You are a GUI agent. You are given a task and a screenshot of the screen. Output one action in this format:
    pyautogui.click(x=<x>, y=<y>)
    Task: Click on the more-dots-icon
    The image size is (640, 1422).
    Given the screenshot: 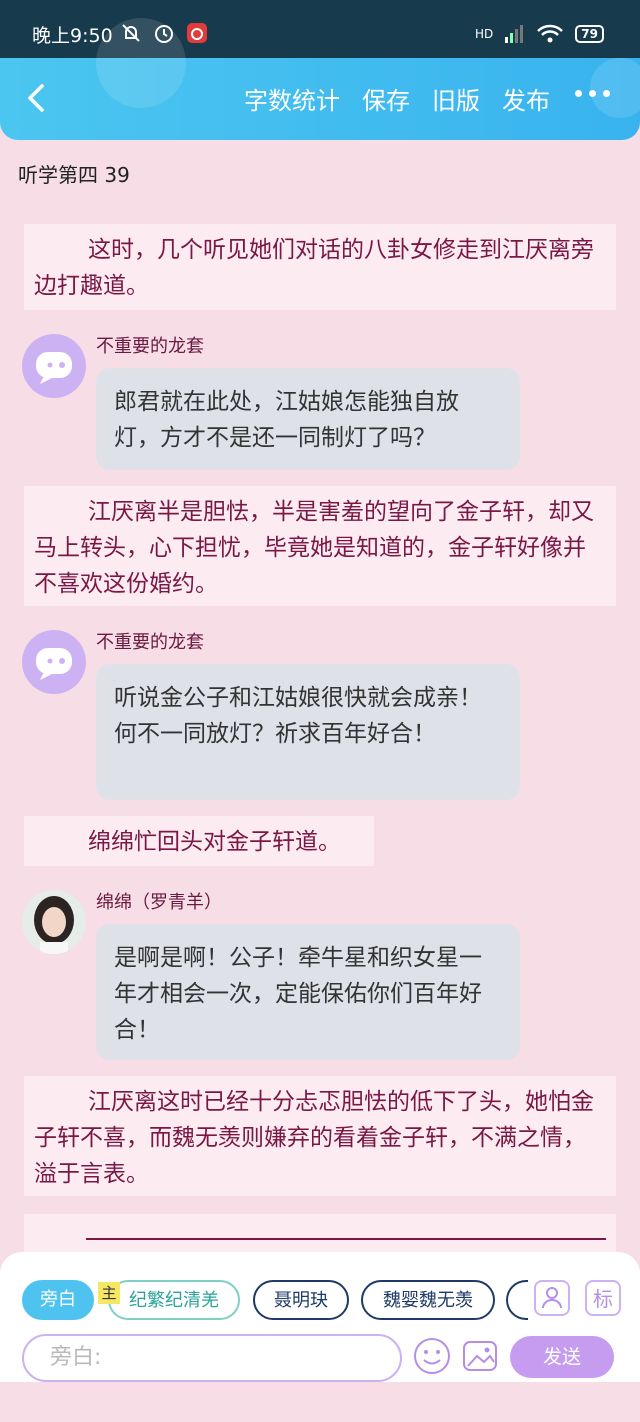 What is the action you would take?
    pyautogui.click(x=592, y=93)
    